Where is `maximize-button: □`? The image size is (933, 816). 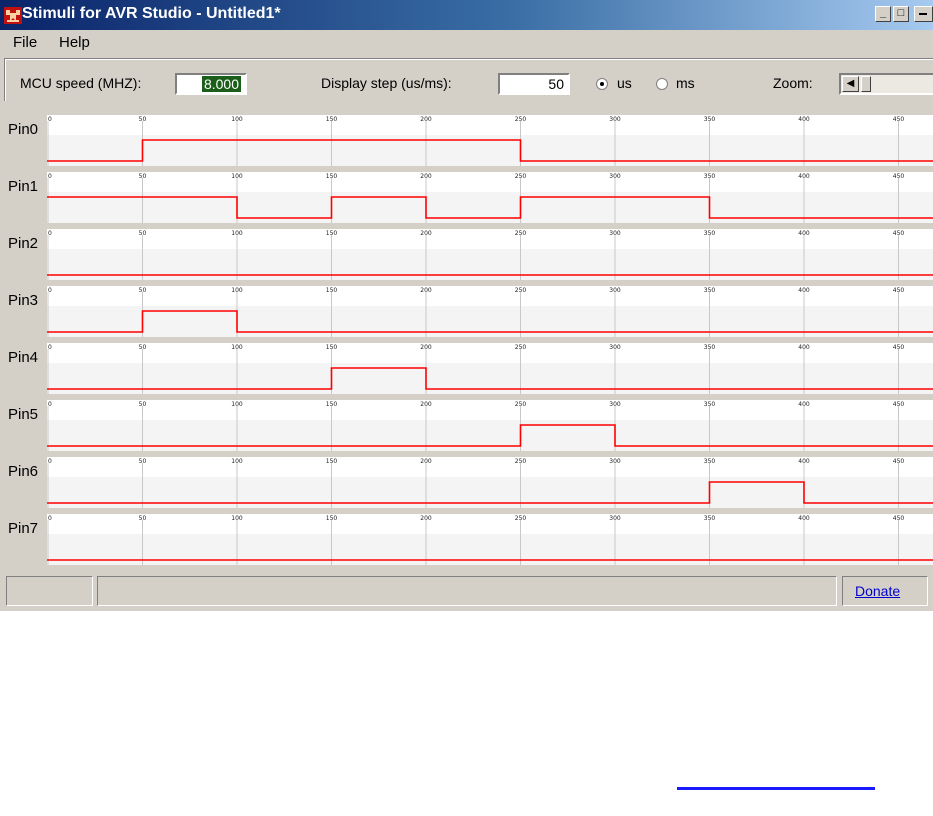
maximize-button: □ is located at coordinates (901, 14).